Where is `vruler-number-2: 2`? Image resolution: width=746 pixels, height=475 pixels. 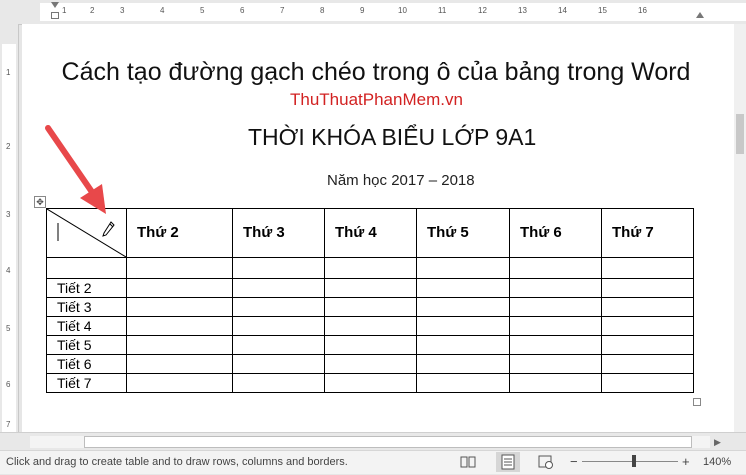 vruler-number-2: 2 is located at coordinates (8, 146).